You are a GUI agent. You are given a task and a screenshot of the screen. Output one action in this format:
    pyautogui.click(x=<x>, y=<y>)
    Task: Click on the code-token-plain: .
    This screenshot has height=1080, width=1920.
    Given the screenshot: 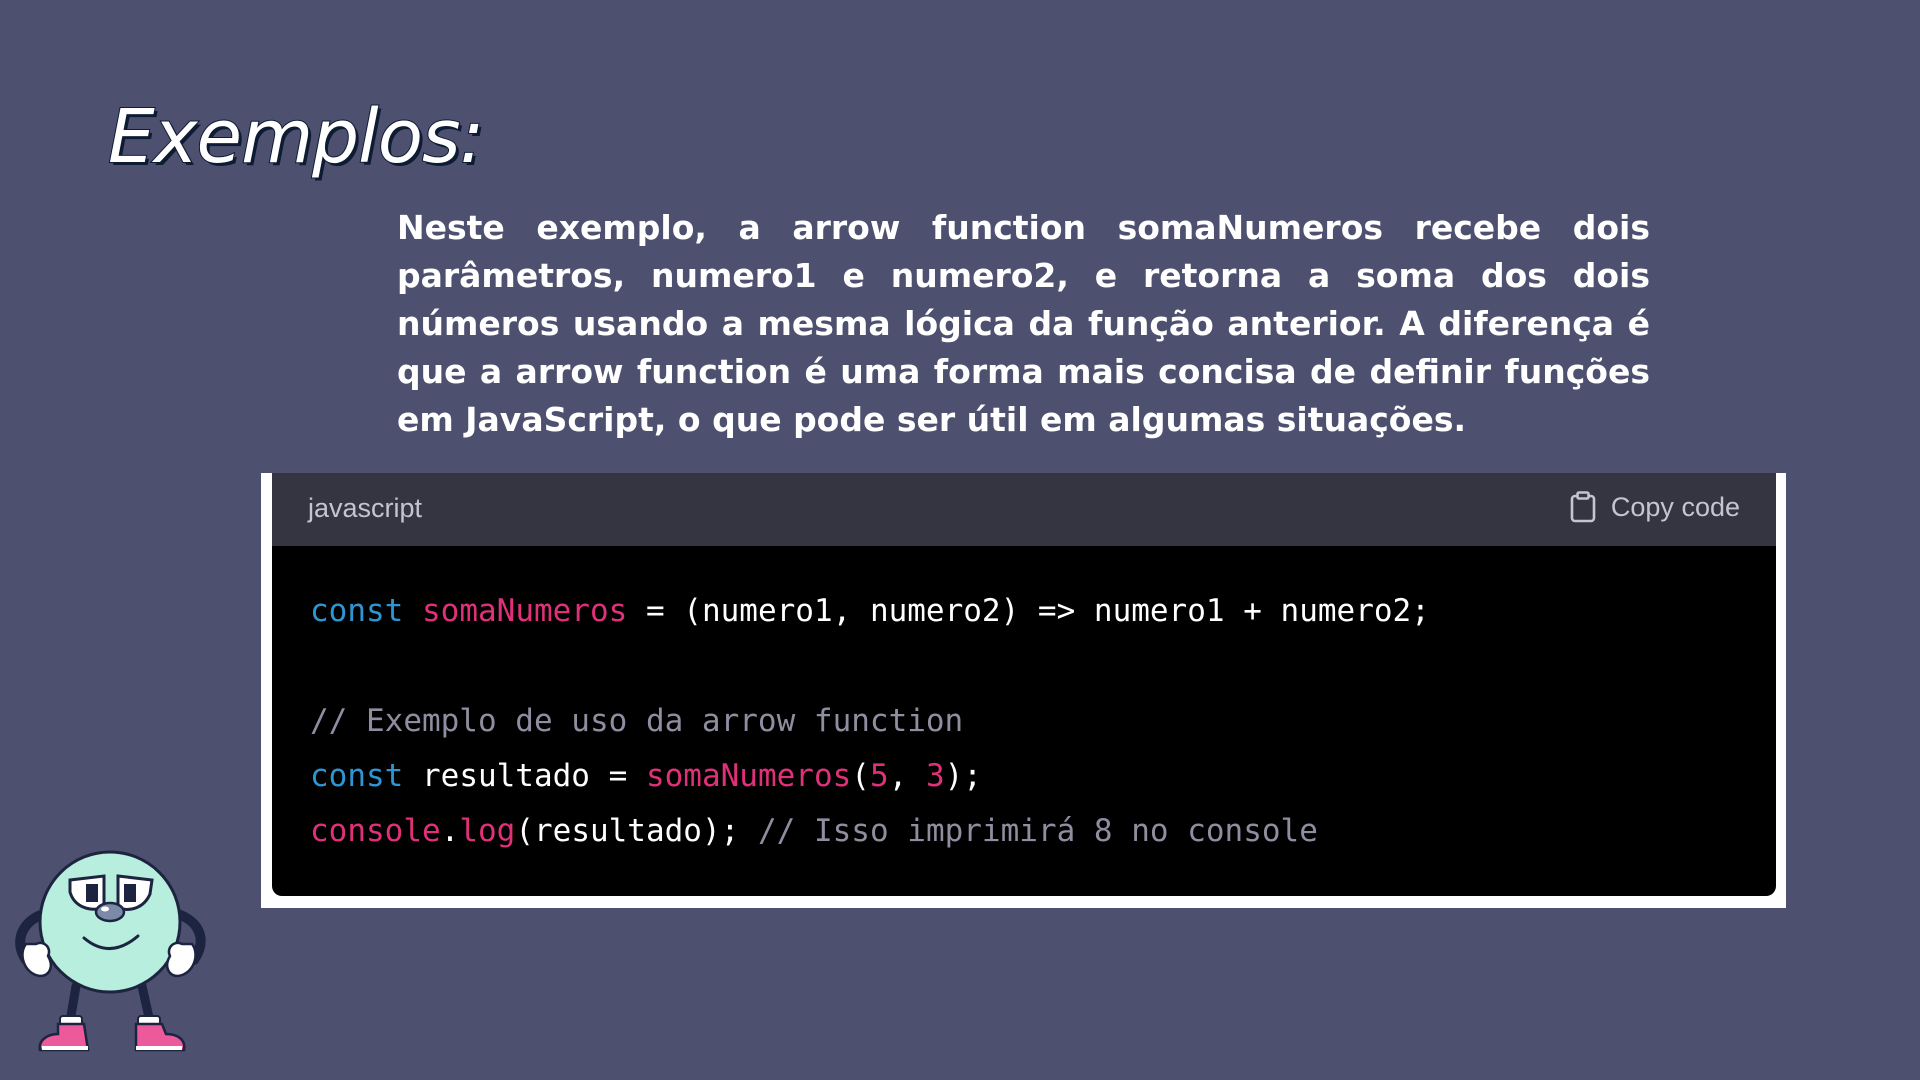 What is the action you would take?
    pyautogui.click(x=450, y=831)
    